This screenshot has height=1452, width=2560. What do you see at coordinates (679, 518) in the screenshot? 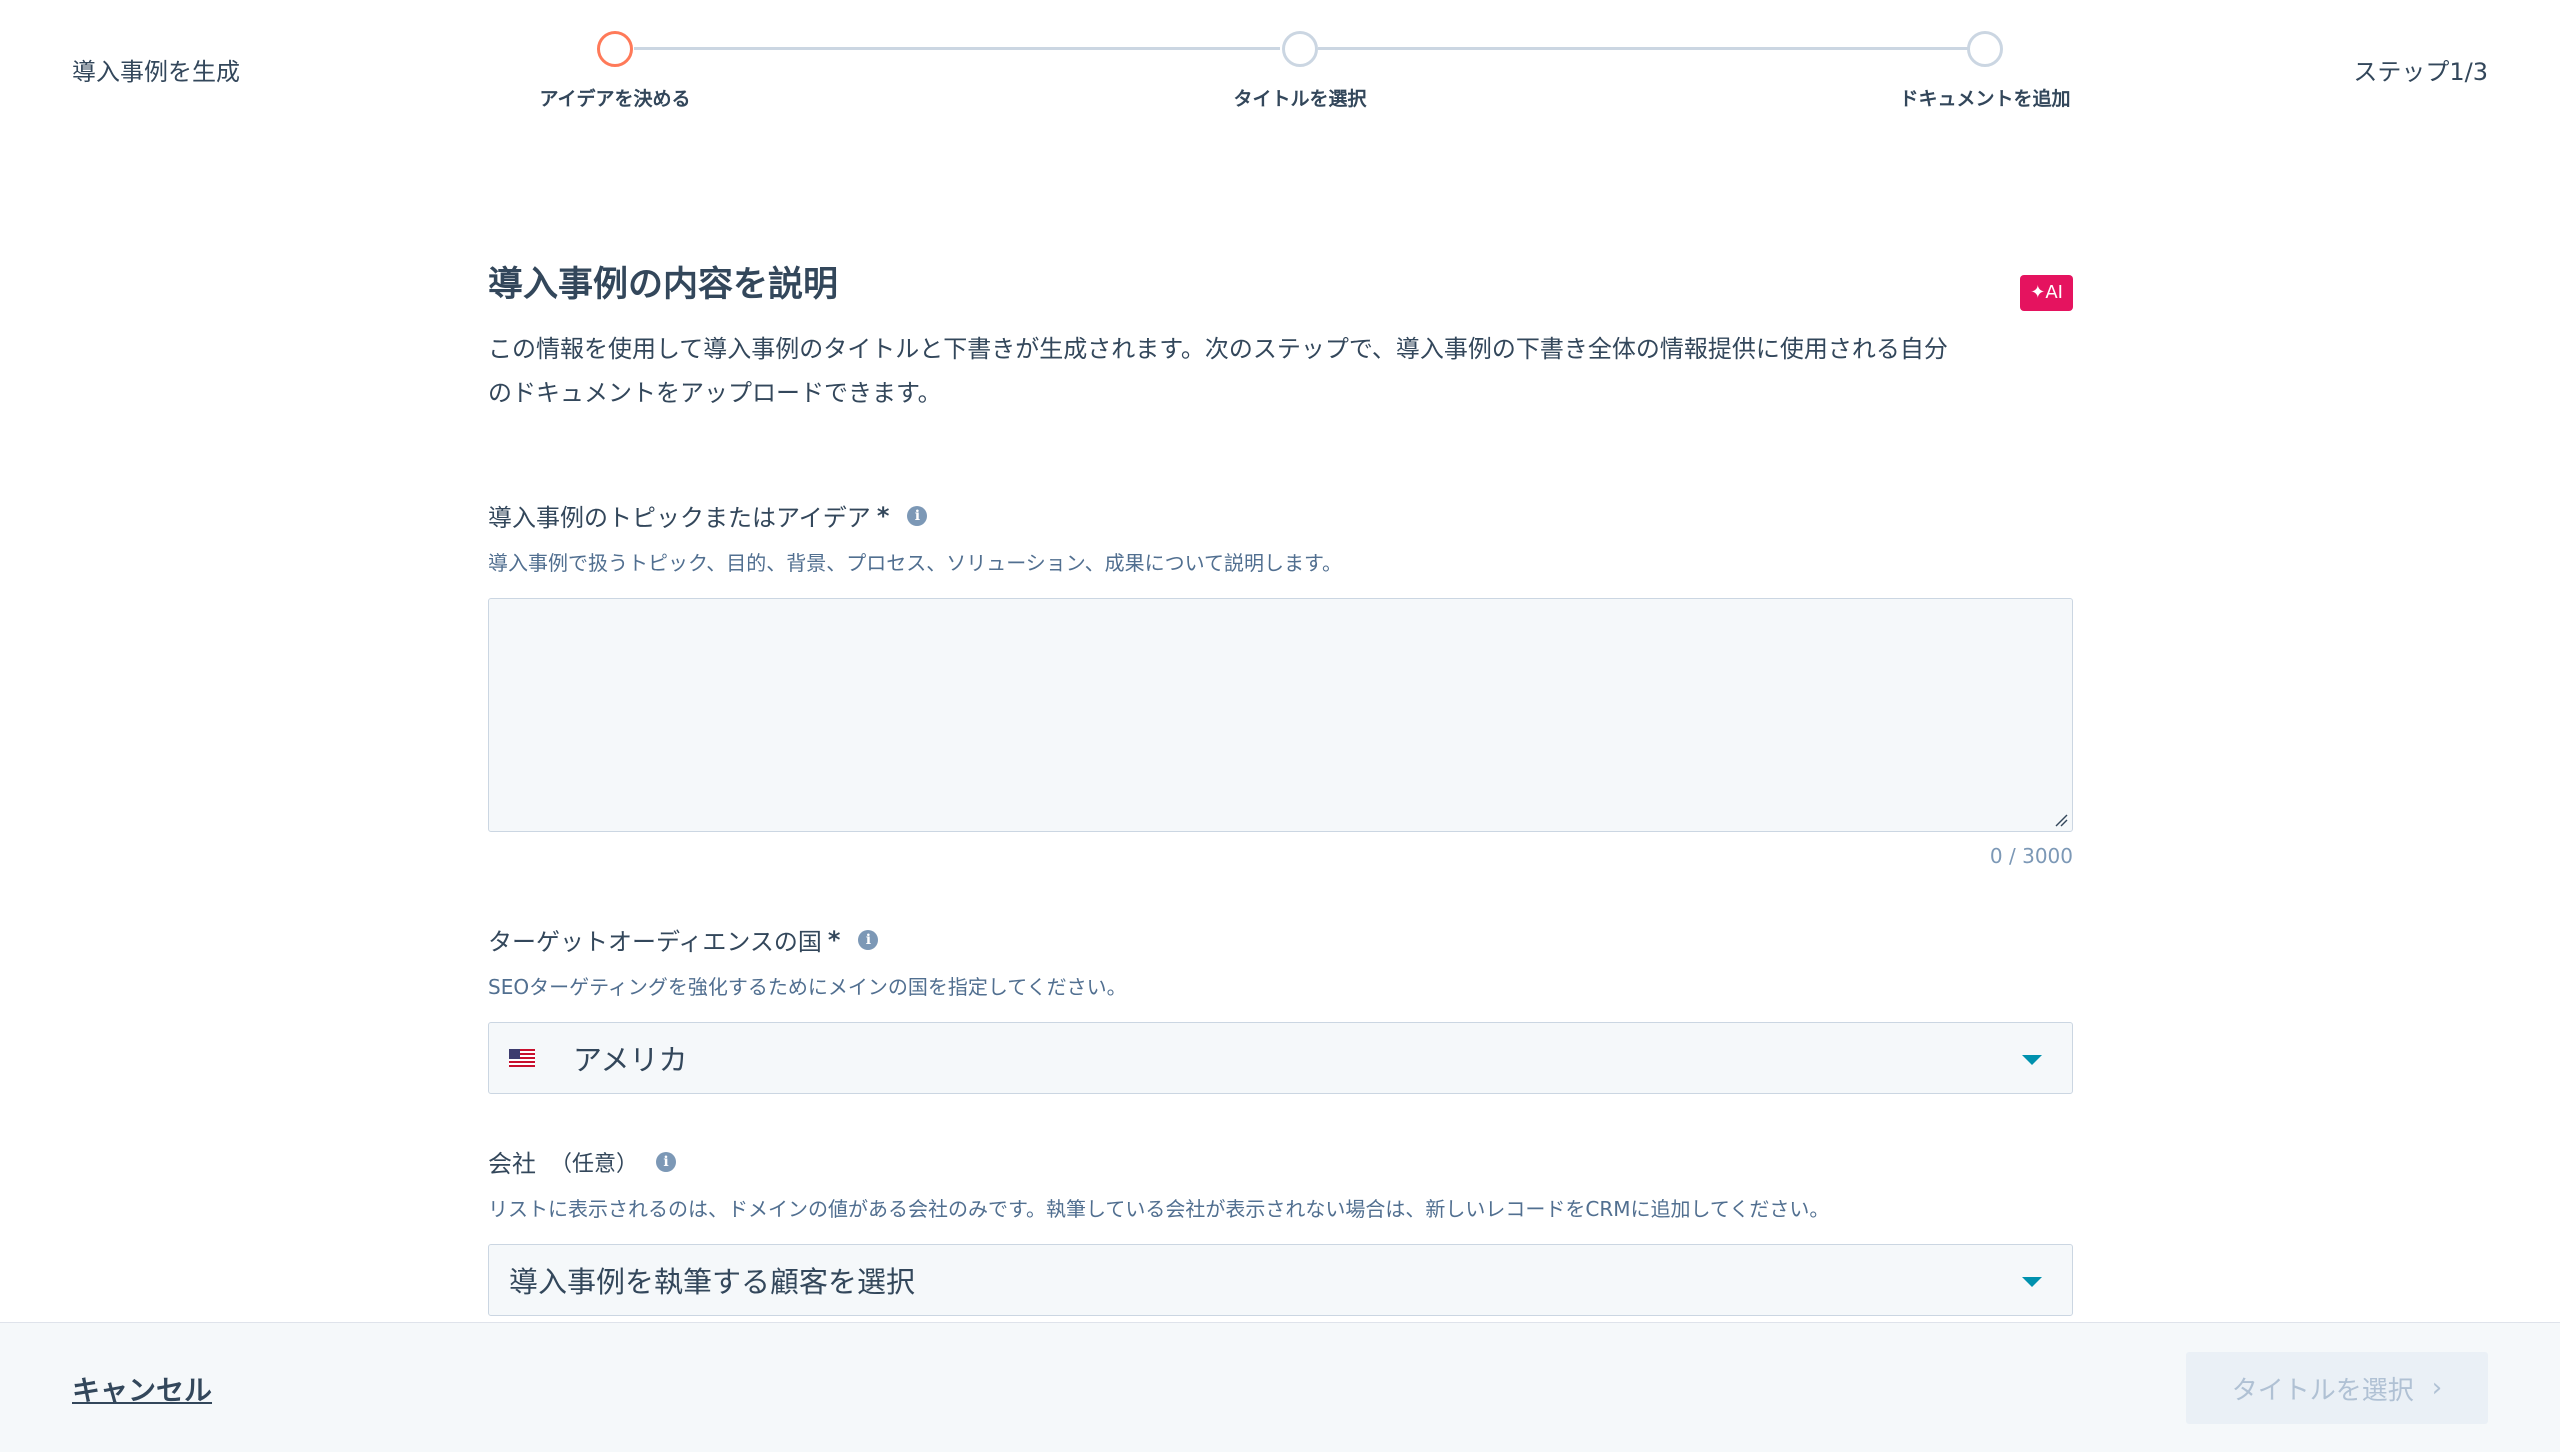
I see `topic-label-text: 導入事例のトピックまたはアイデア` at bounding box center [679, 518].